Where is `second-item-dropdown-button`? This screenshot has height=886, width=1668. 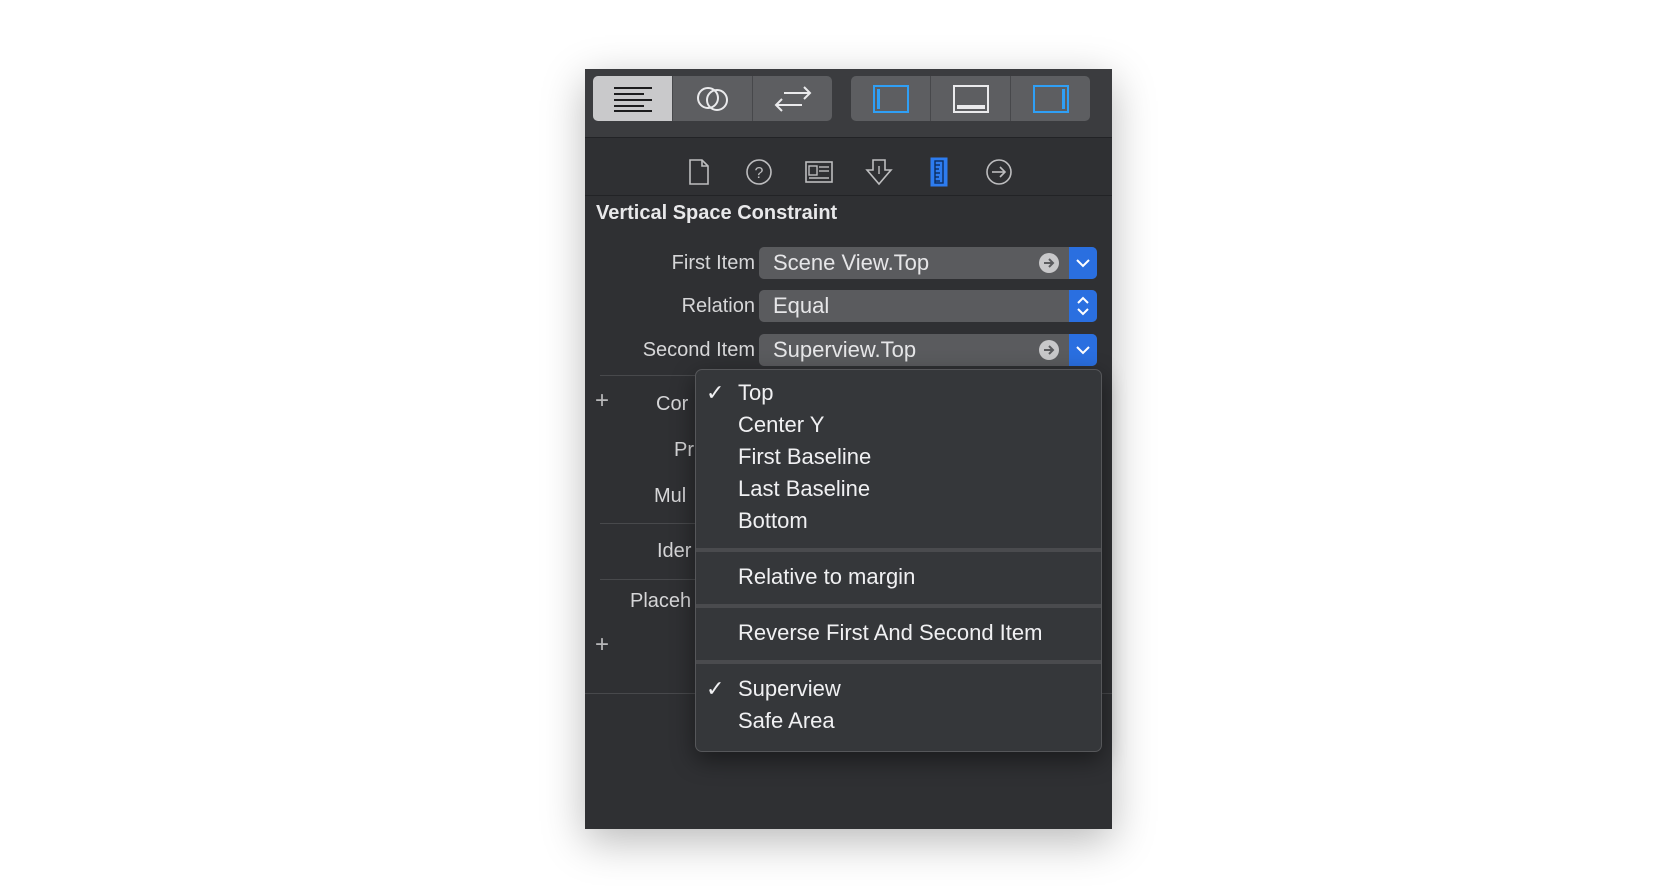
second-item-dropdown-button is located at coordinates (1083, 350).